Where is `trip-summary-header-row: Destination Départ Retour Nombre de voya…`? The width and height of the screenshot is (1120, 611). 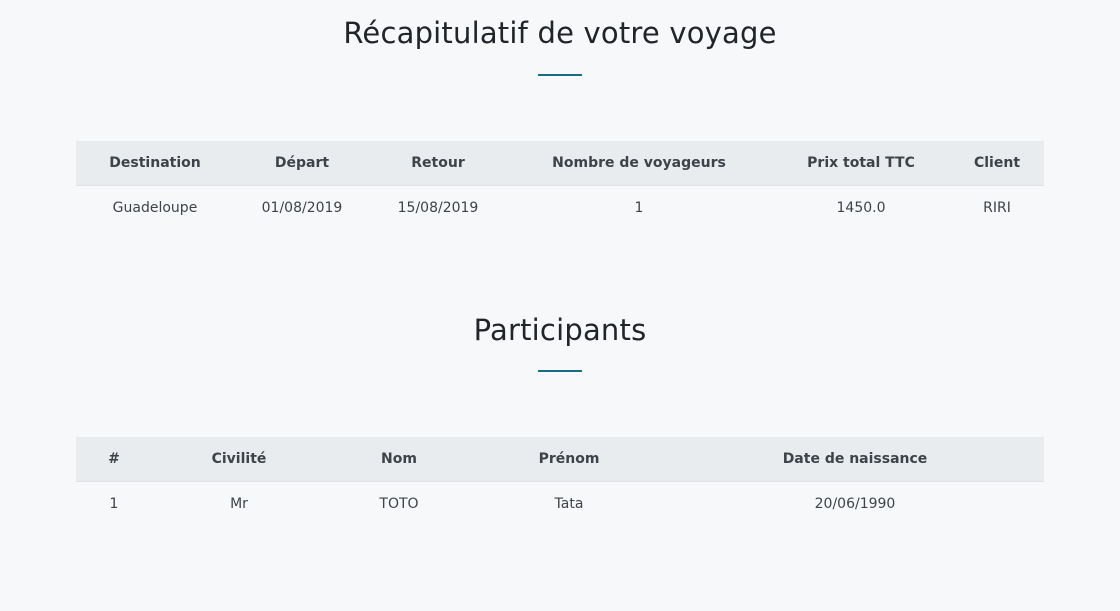 trip-summary-header-row: Destination Départ Retour Nombre de voya… is located at coordinates (560, 163).